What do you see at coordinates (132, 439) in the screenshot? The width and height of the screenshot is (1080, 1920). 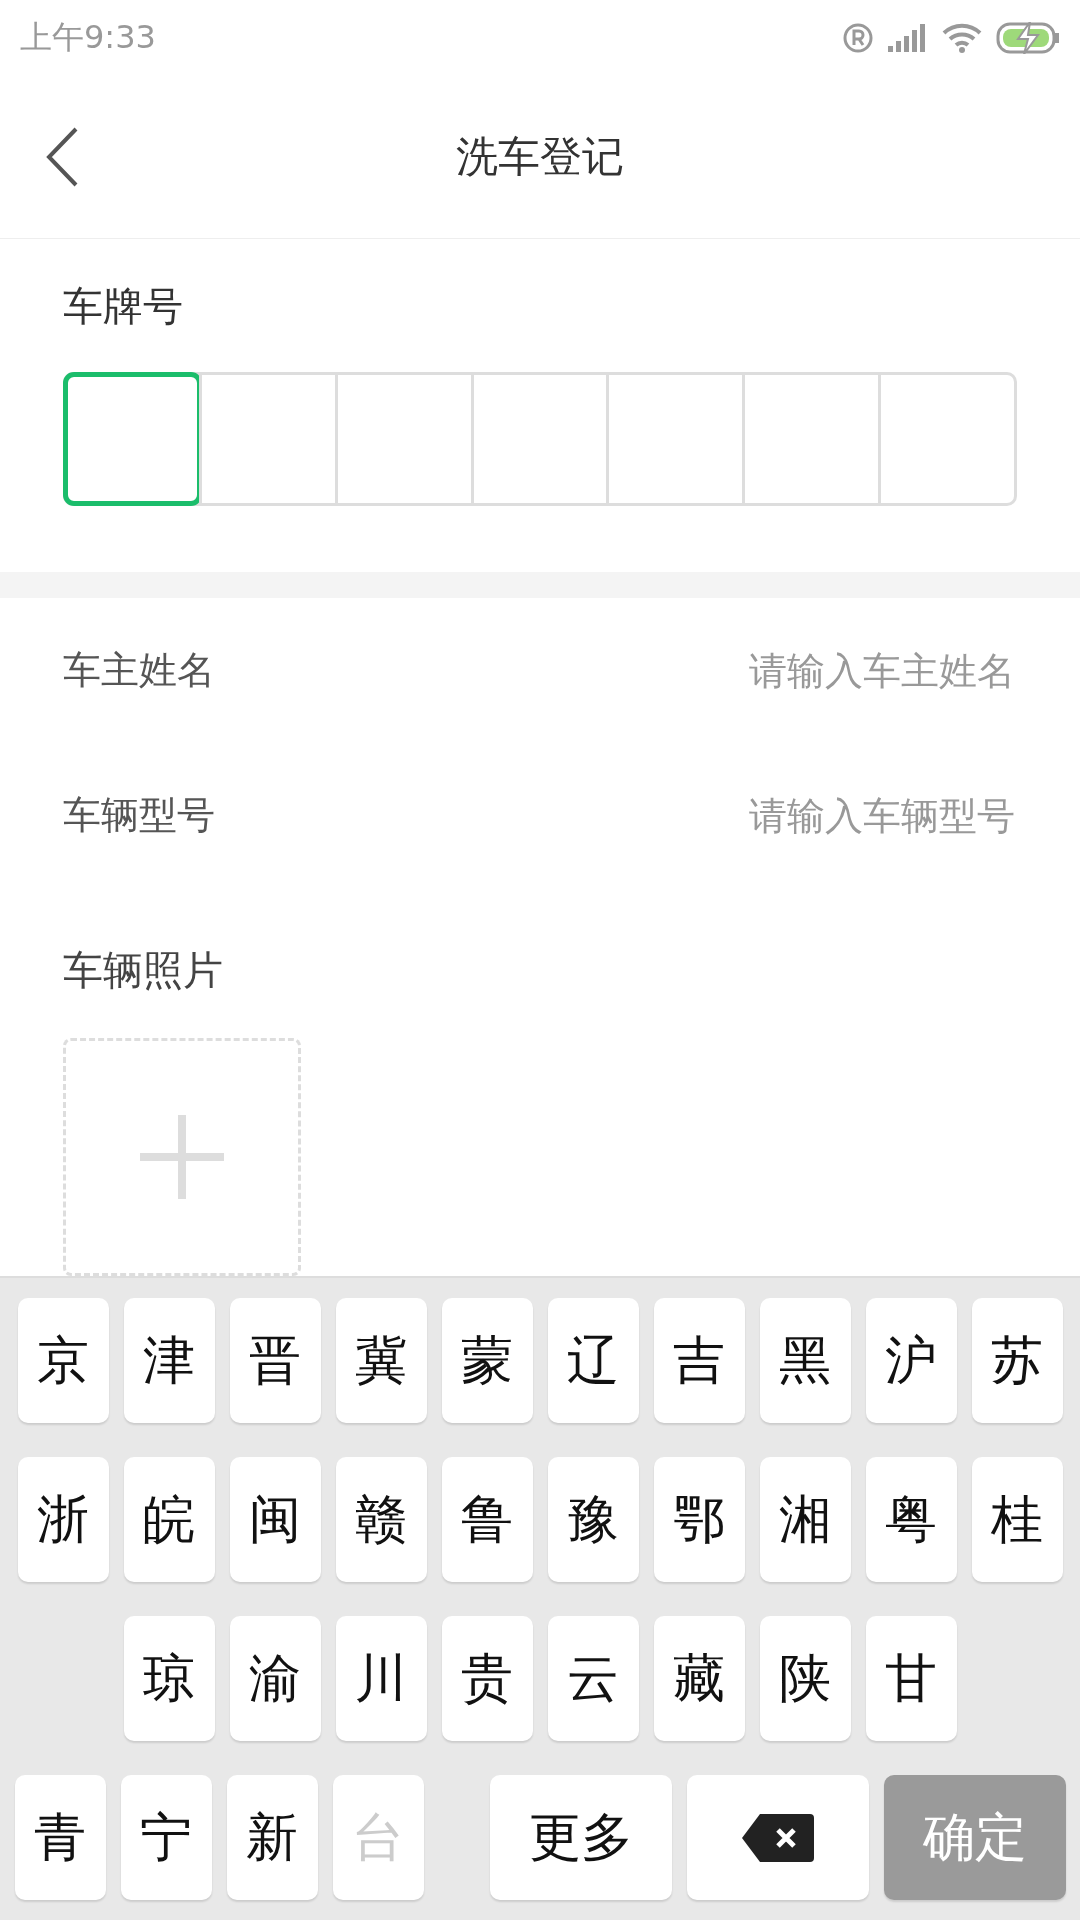 I see `plate-cell` at bounding box center [132, 439].